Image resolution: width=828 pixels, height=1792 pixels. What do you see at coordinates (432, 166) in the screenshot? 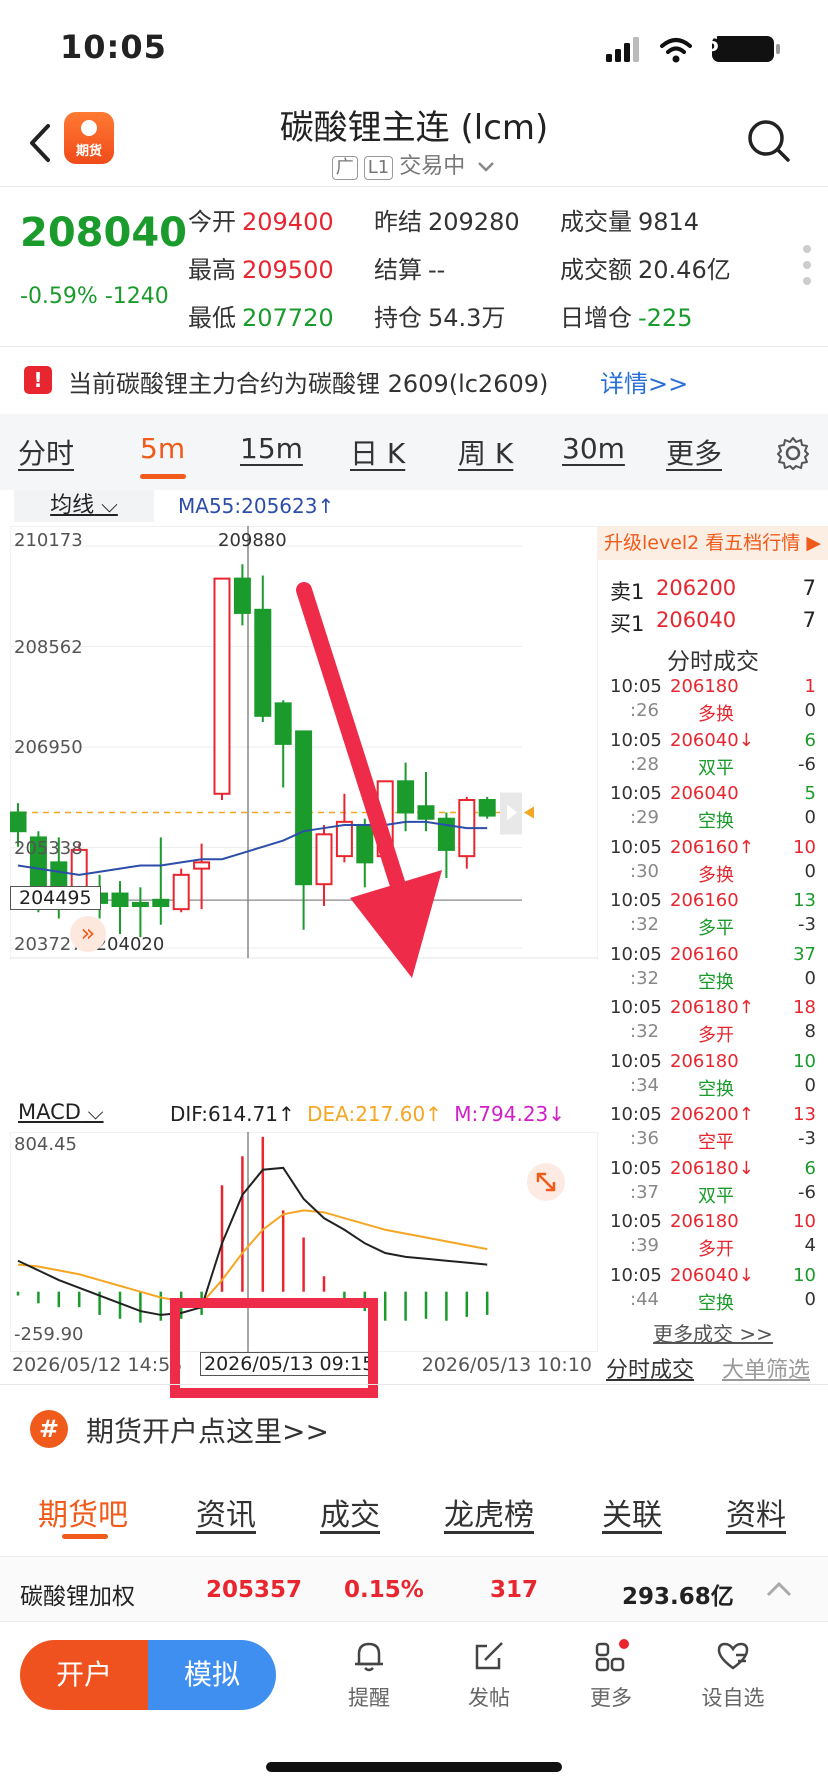
I see `trading-status: 交易中` at bounding box center [432, 166].